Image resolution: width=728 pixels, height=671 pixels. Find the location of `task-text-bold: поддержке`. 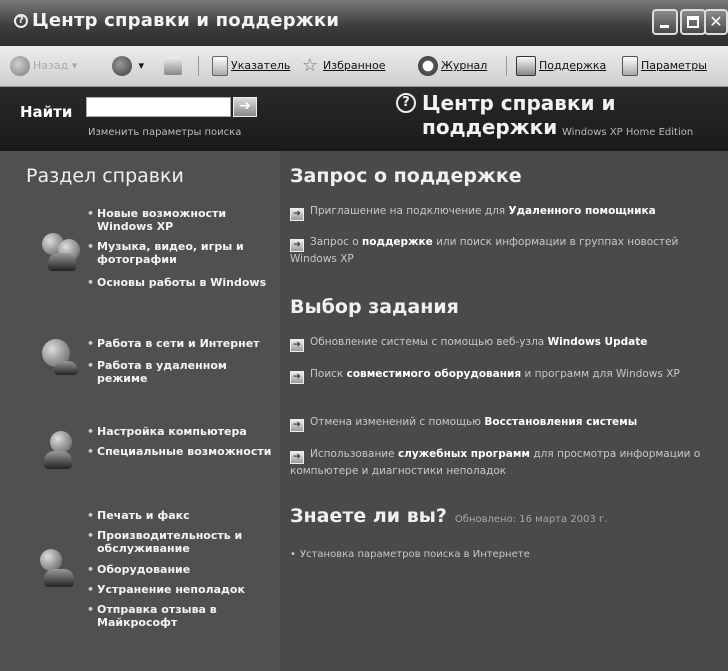

task-text-bold: поддержке is located at coordinates (397, 242).